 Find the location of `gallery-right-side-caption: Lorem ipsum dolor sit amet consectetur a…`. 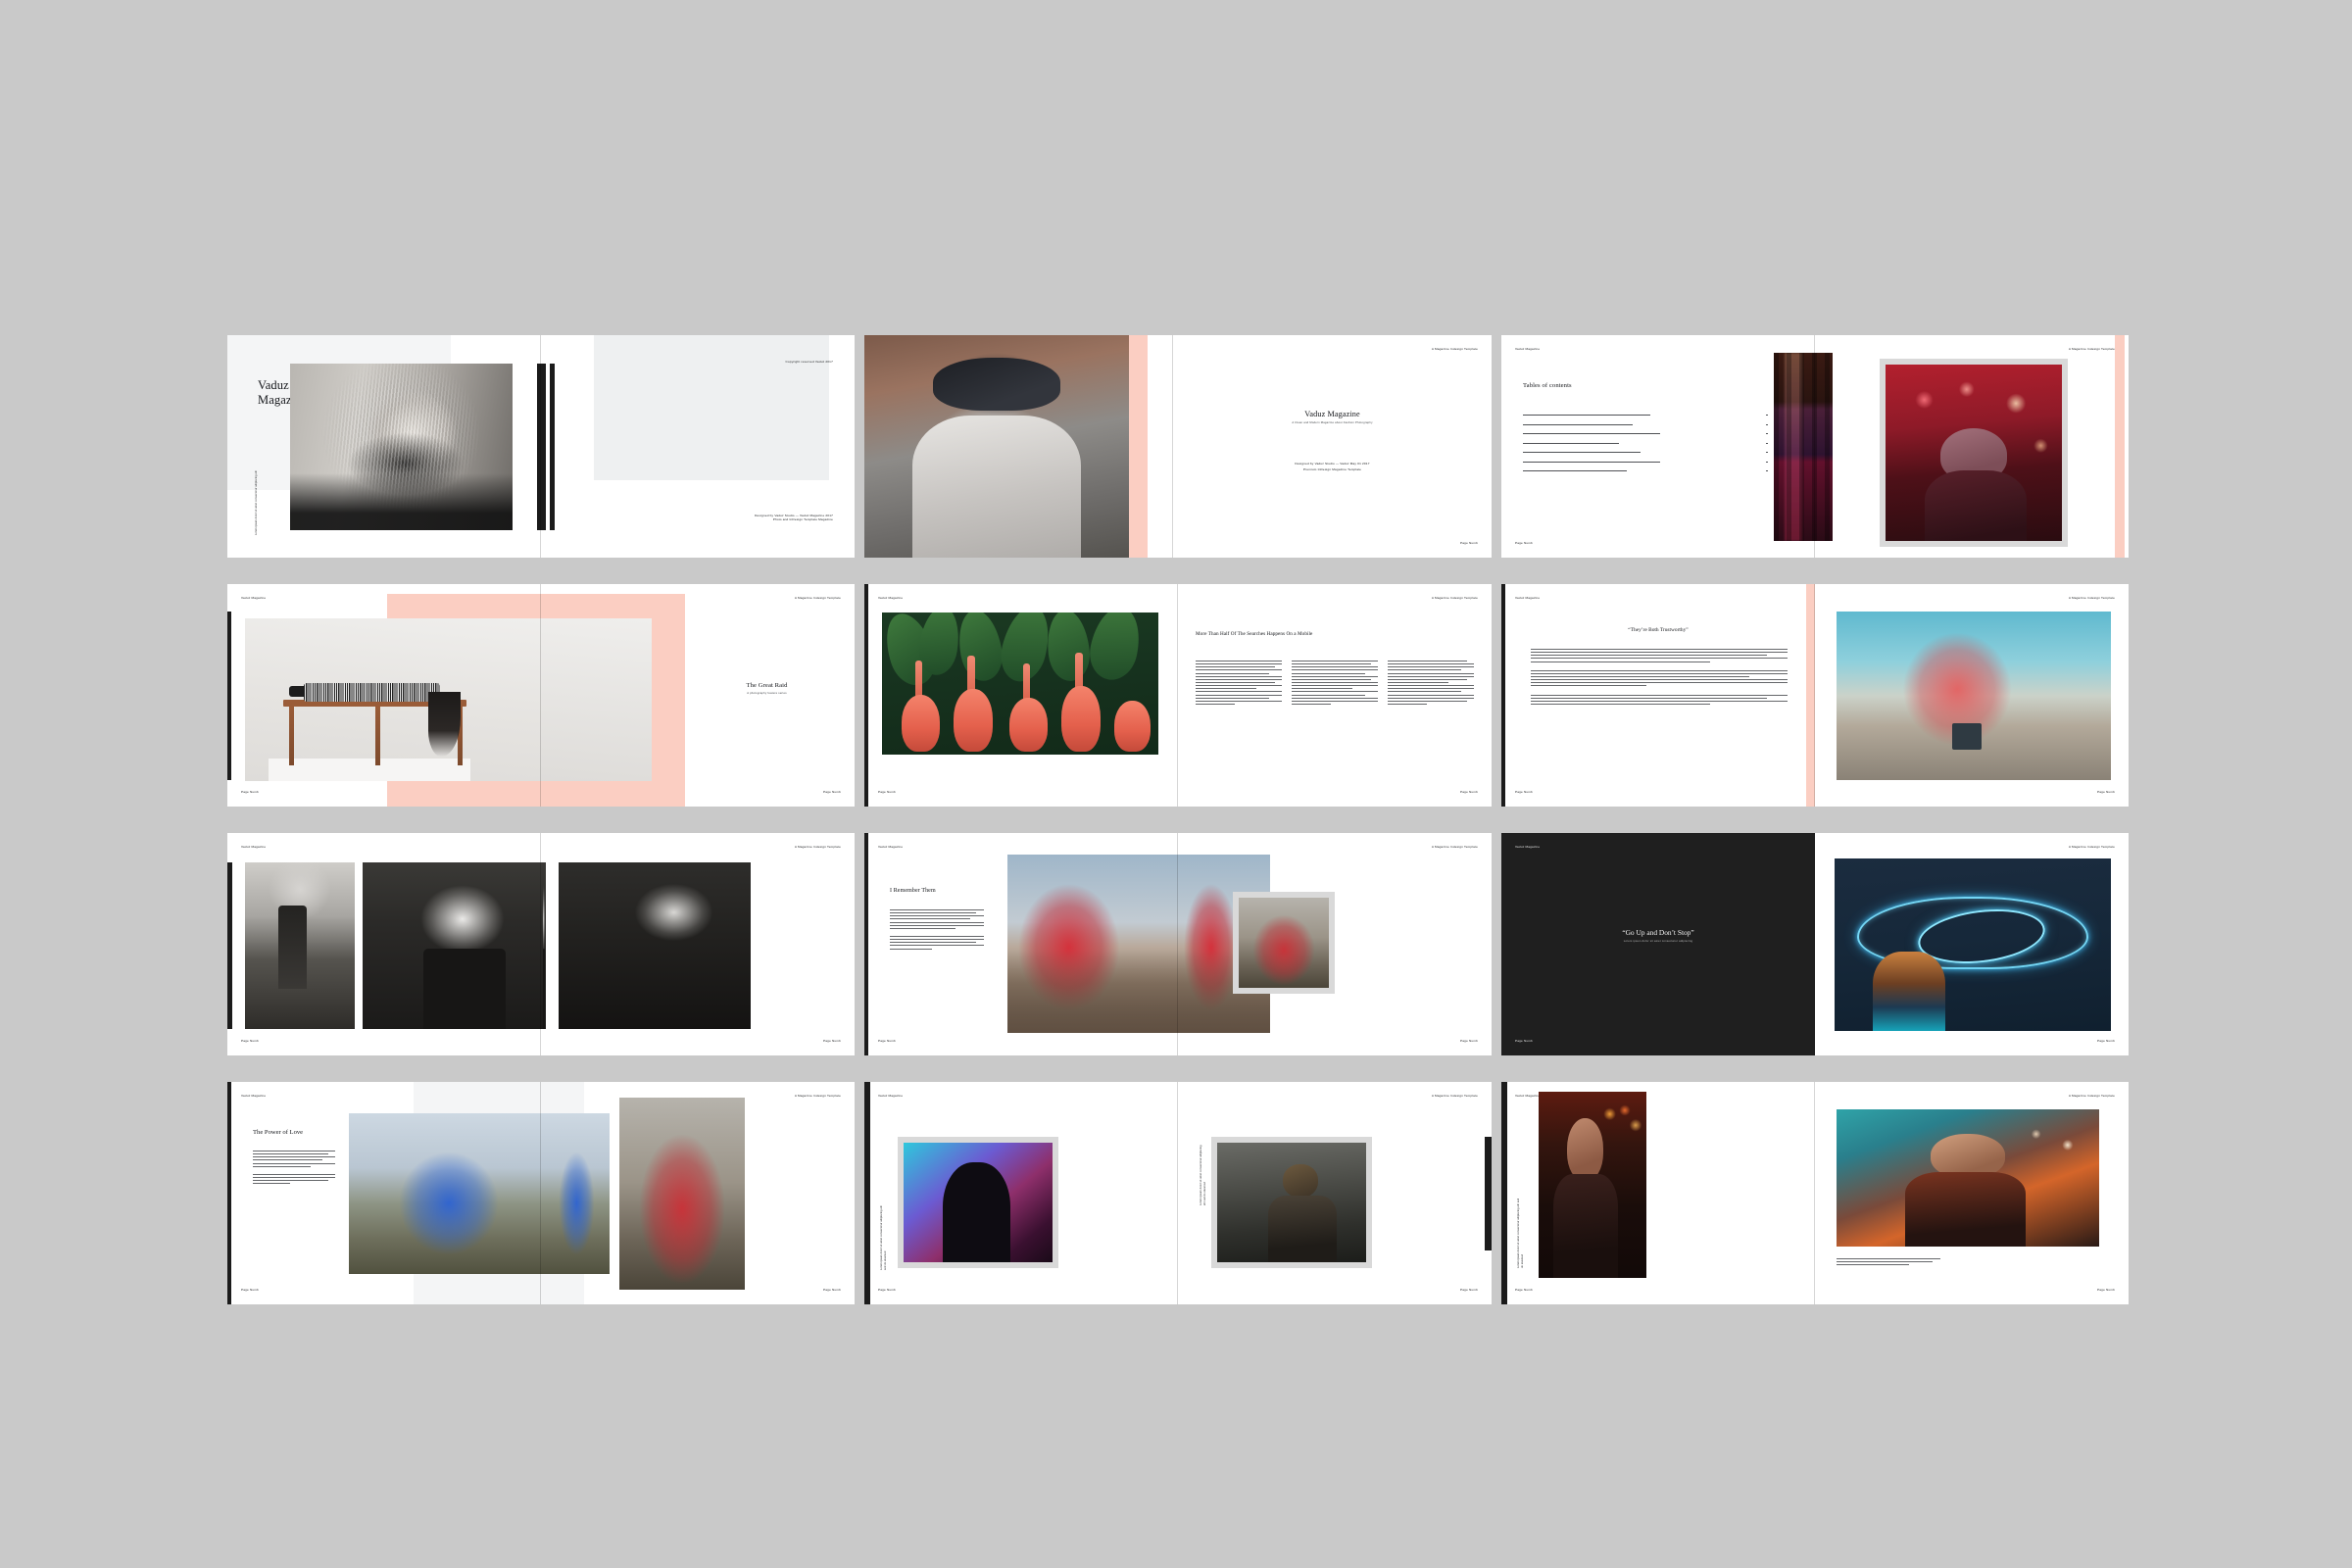

gallery-right-side-caption: Lorem ipsum dolor sit amet consectetur a… is located at coordinates (1203, 1175).